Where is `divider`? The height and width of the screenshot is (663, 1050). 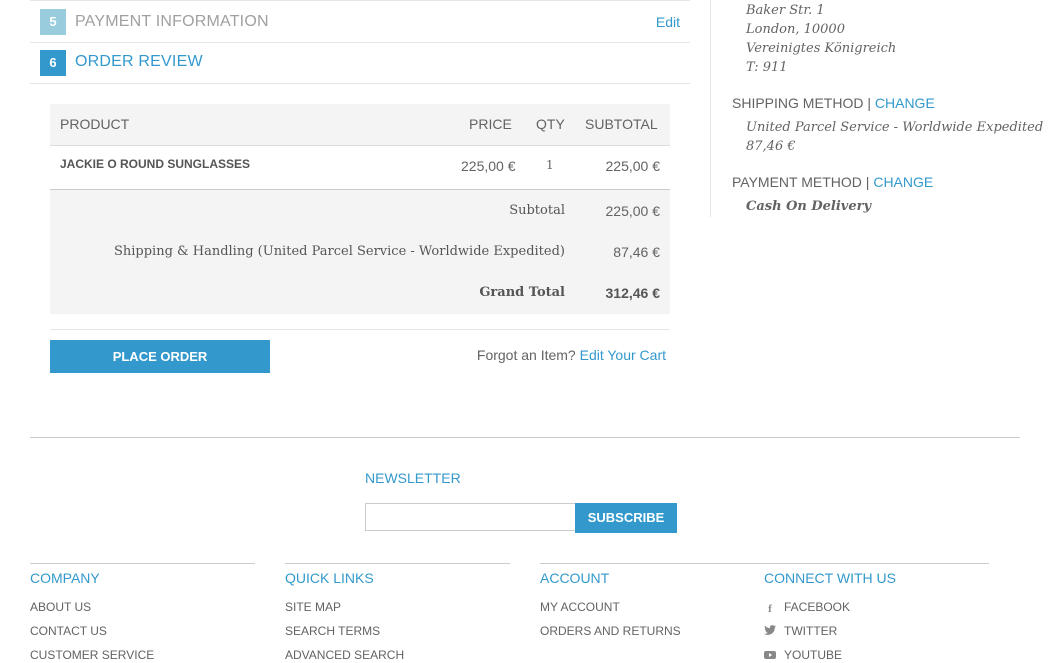 divider is located at coordinates (360, 329).